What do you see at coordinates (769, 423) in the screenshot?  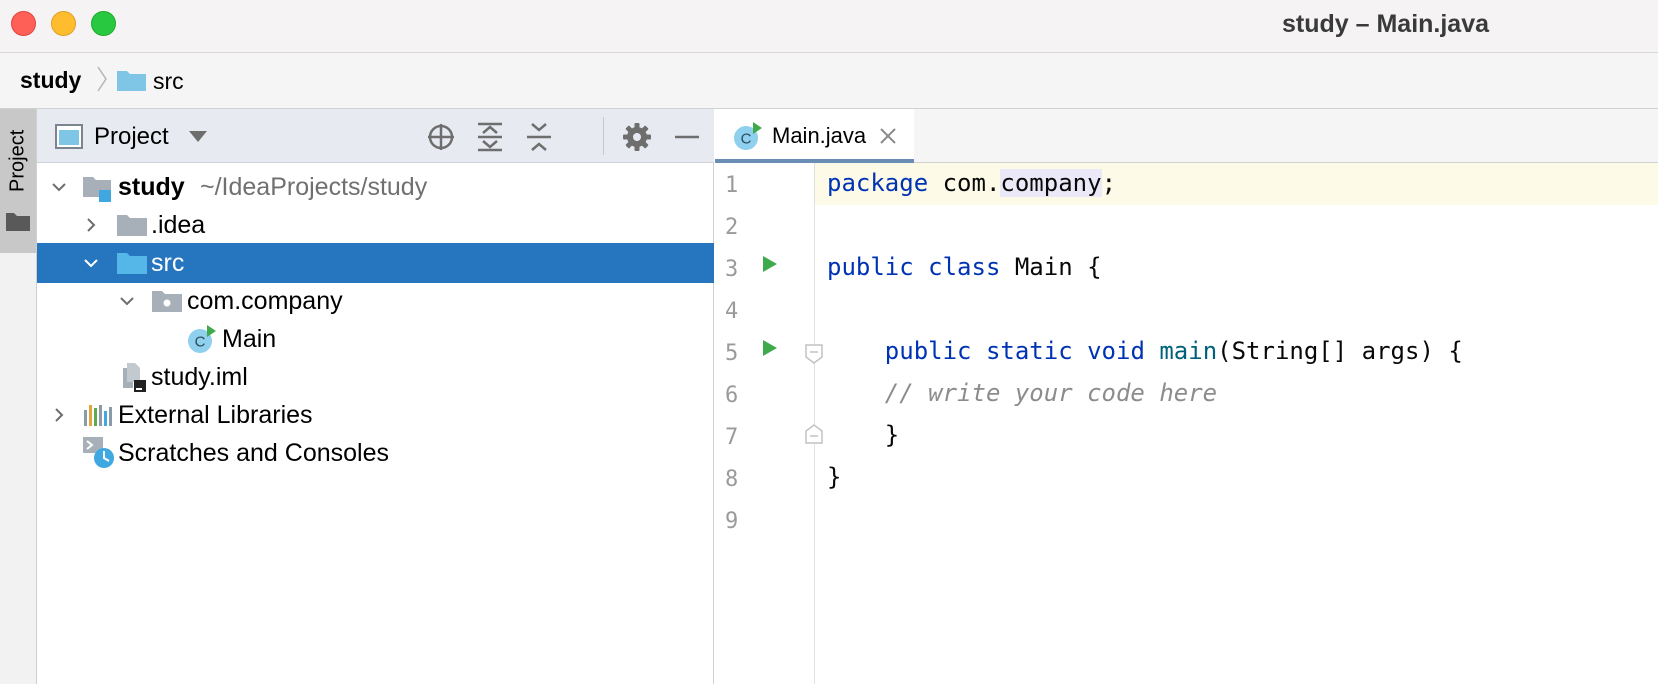 I see `editor-gutter: 1 2 3 4 5 6 7 8 9` at bounding box center [769, 423].